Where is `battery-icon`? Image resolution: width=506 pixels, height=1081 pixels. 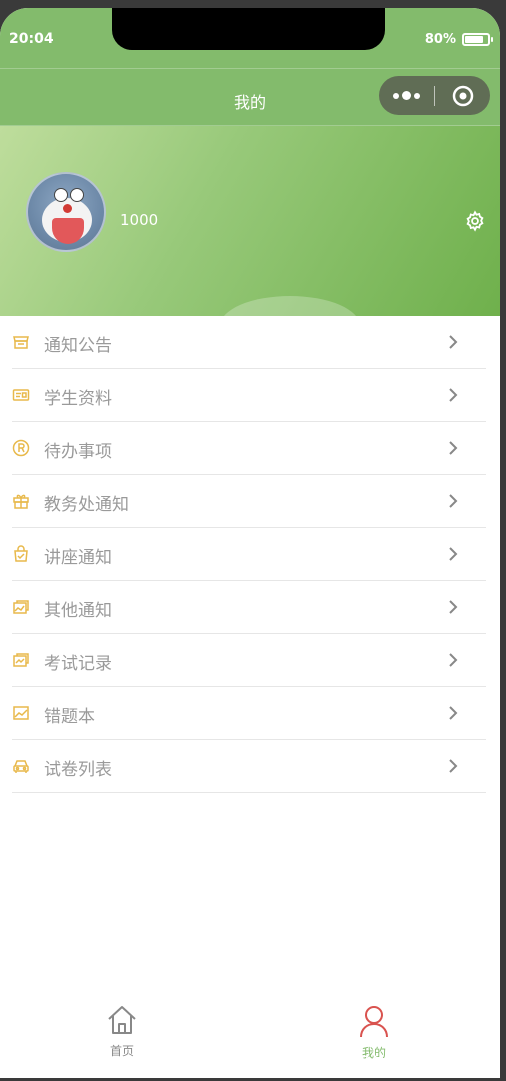
battery-icon is located at coordinates (477, 39).